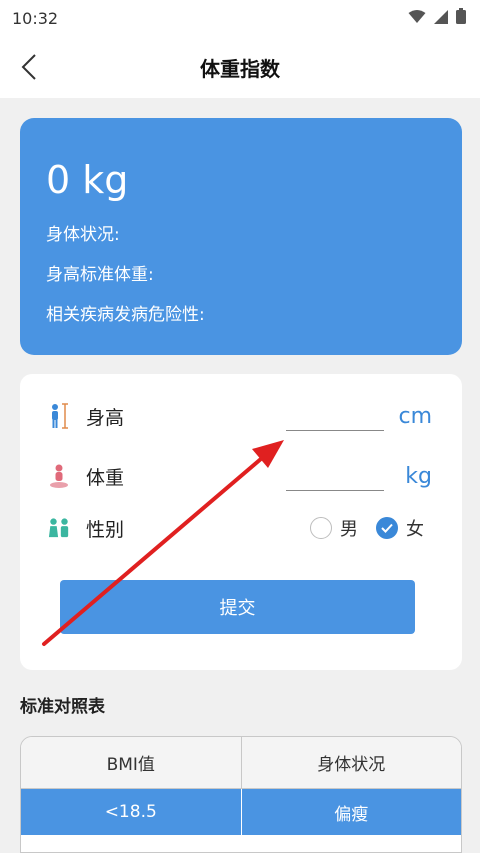 This screenshot has height=853, width=480. Describe the element at coordinates (87, 180) in the screenshot. I see `result-weight-value: 0 kg` at that location.